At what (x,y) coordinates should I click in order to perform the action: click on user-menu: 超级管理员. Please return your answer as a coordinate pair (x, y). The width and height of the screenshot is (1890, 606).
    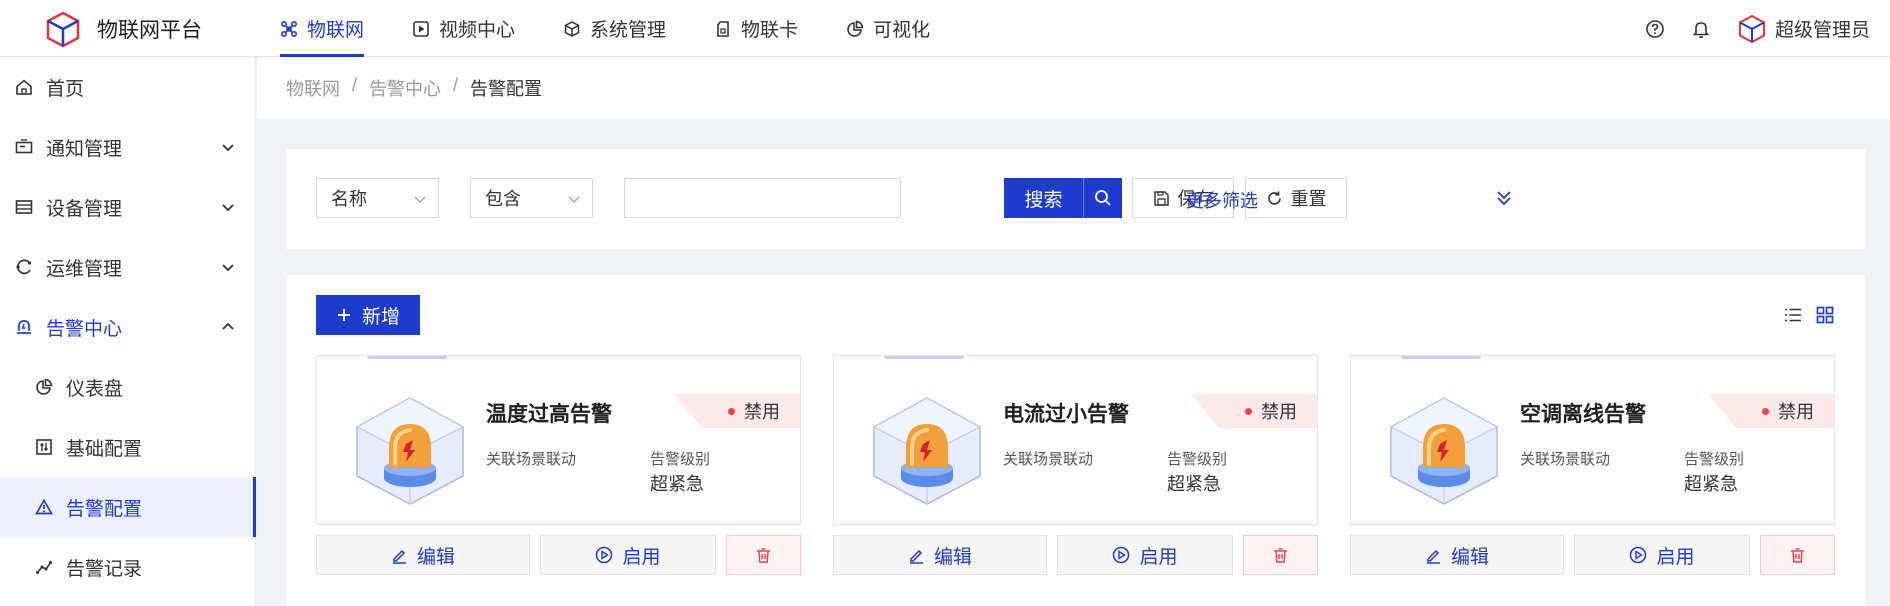
    Looking at the image, I should click on (1803, 29).